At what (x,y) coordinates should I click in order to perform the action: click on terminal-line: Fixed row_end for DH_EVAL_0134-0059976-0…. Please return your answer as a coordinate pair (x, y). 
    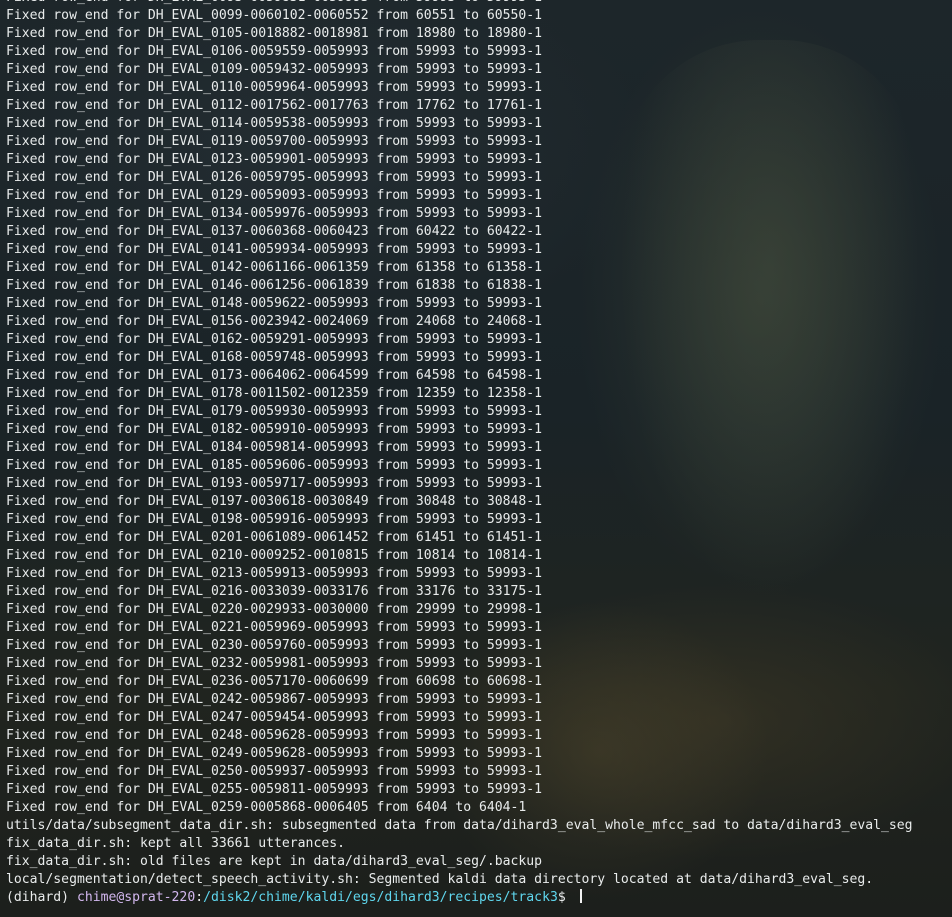
    Looking at the image, I should click on (274, 213).